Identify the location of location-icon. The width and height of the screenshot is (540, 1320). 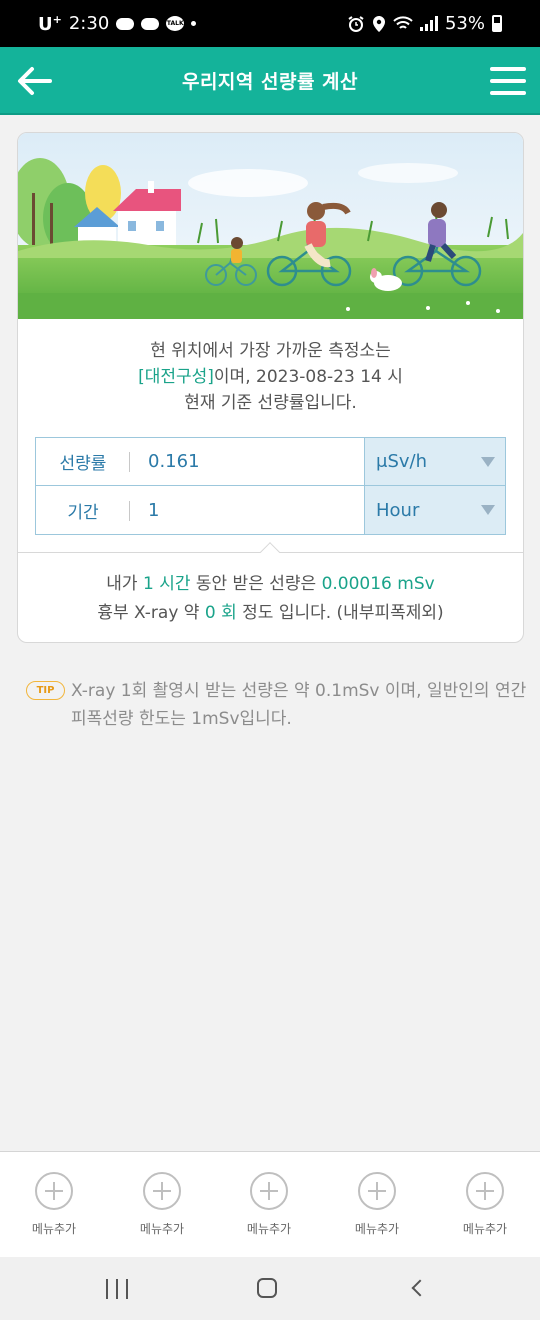
(378, 23).